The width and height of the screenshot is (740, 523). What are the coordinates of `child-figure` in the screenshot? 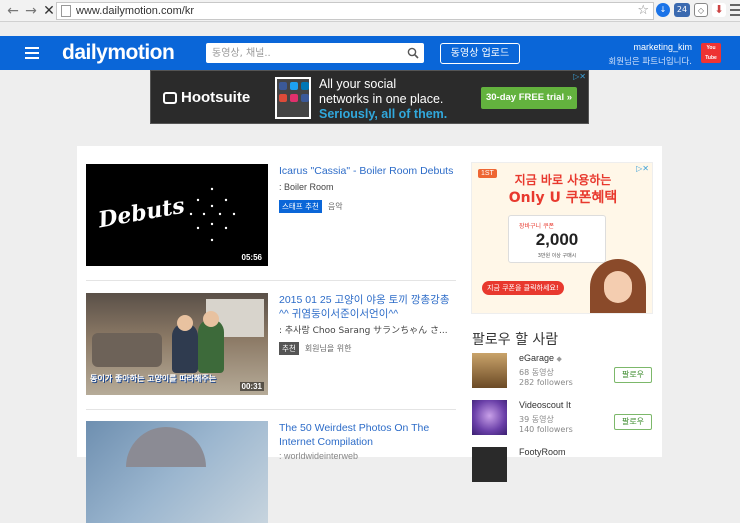 It's located at (211, 346).